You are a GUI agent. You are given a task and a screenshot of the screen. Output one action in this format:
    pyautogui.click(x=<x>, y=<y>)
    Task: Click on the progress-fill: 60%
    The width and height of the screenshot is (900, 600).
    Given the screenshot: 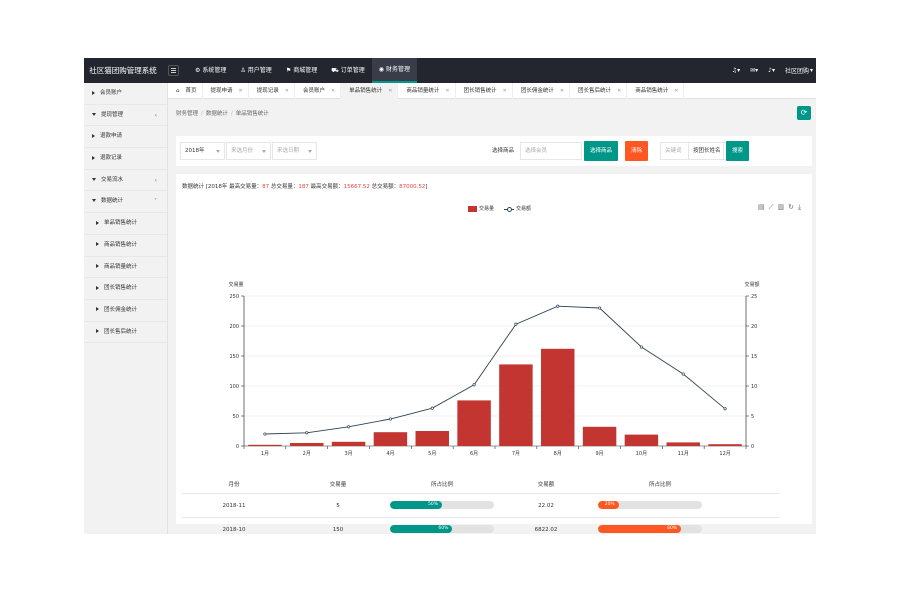 What is the action you would take?
    pyautogui.click(x=421, y=529)
    